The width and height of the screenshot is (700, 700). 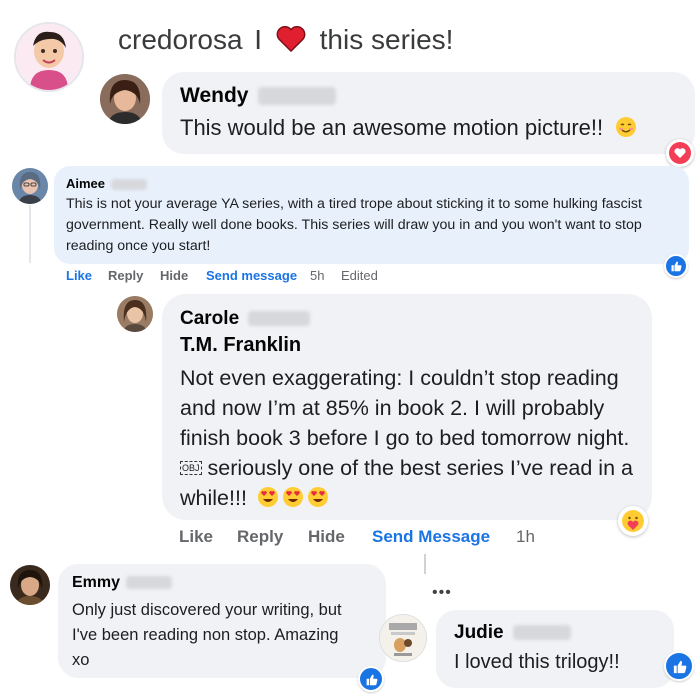 I want to click on carole-send-message-link: Send Message, so click(x=431, y=537).